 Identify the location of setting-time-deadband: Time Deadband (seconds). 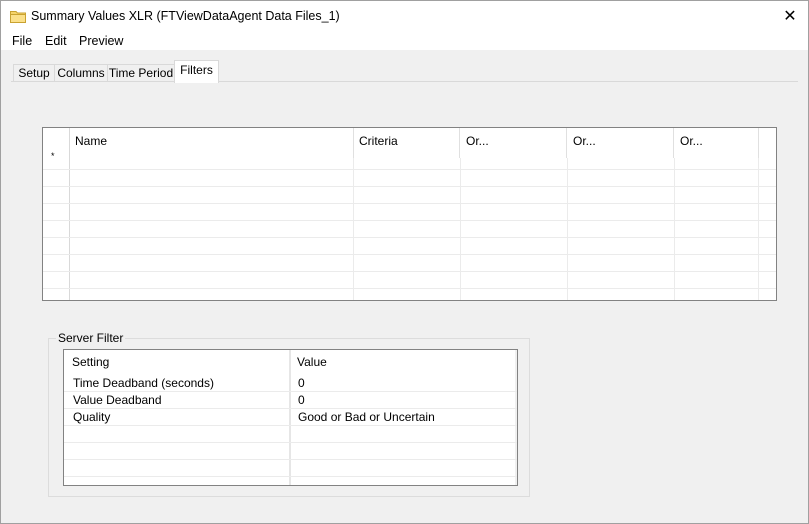
(143, 383).